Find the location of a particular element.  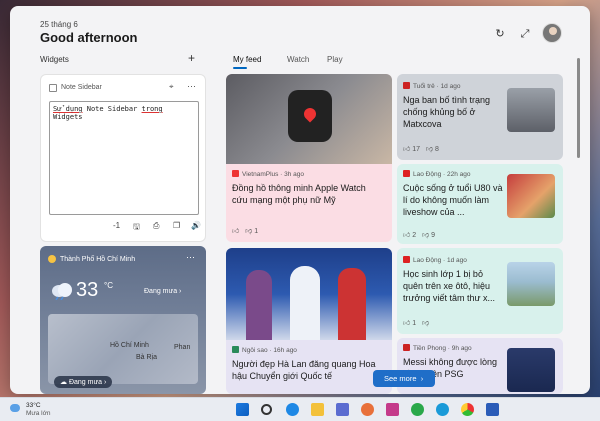

card-source: Lao Động · 22h ago is located at coordinates (436, 174).